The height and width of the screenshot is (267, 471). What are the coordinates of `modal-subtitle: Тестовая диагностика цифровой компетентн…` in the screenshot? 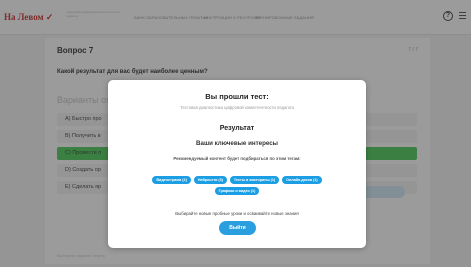 It's located at (237, 107).